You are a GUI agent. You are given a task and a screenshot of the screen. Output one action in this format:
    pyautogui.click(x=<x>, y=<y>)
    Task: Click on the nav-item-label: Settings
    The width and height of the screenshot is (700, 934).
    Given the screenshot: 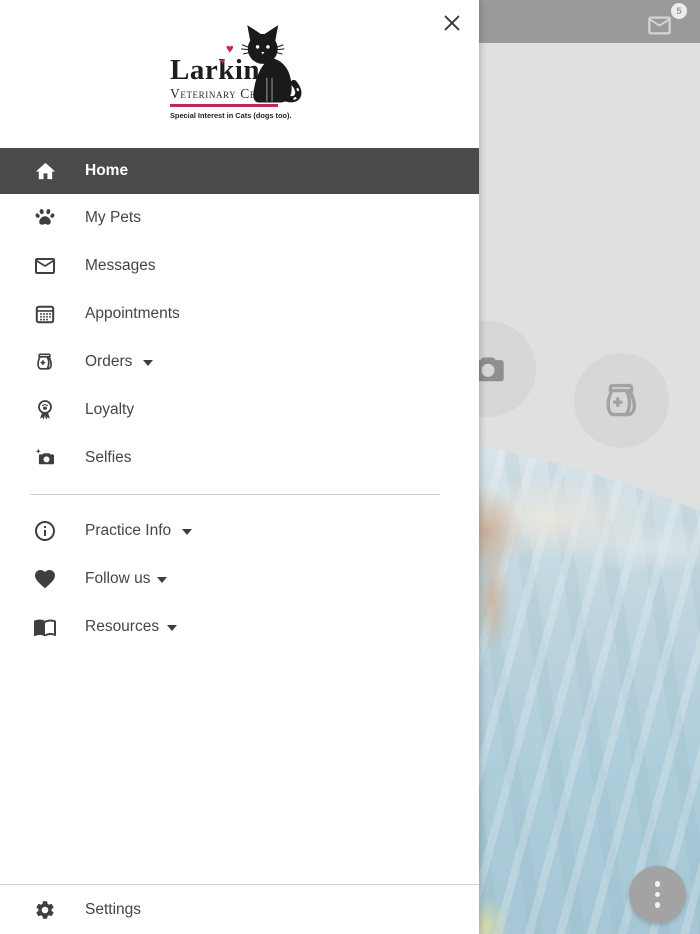 What is the action you would take?
    pyautogui.click(x=113, y=909)
    